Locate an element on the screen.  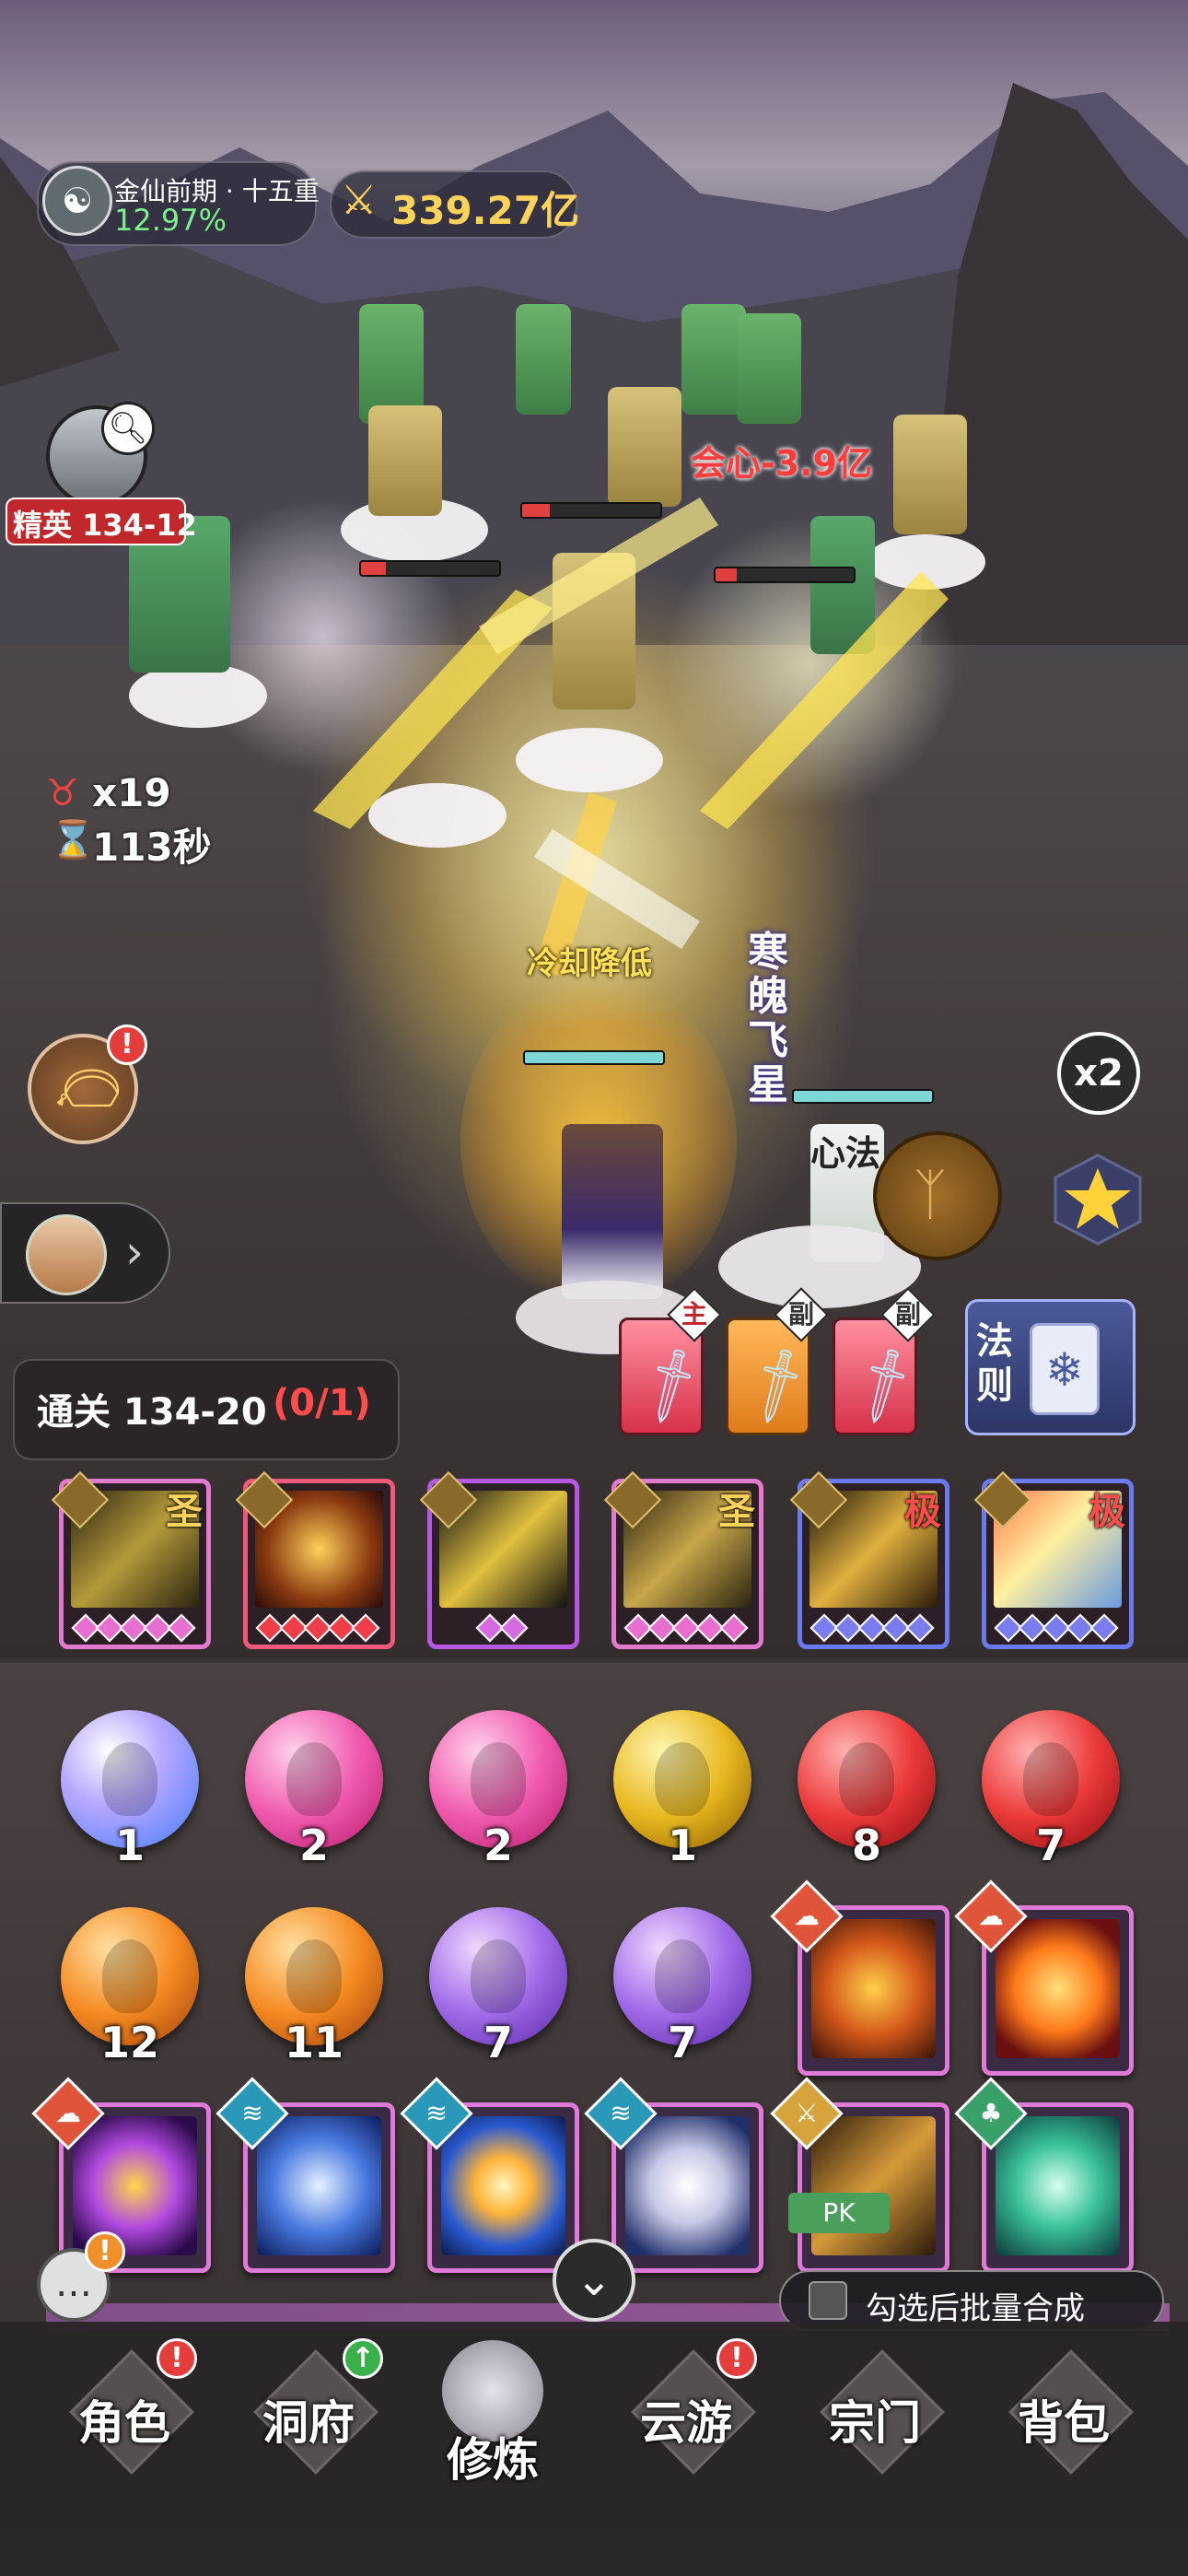
hourglass-icon: ⌛ is located at coordinates (73, 840).